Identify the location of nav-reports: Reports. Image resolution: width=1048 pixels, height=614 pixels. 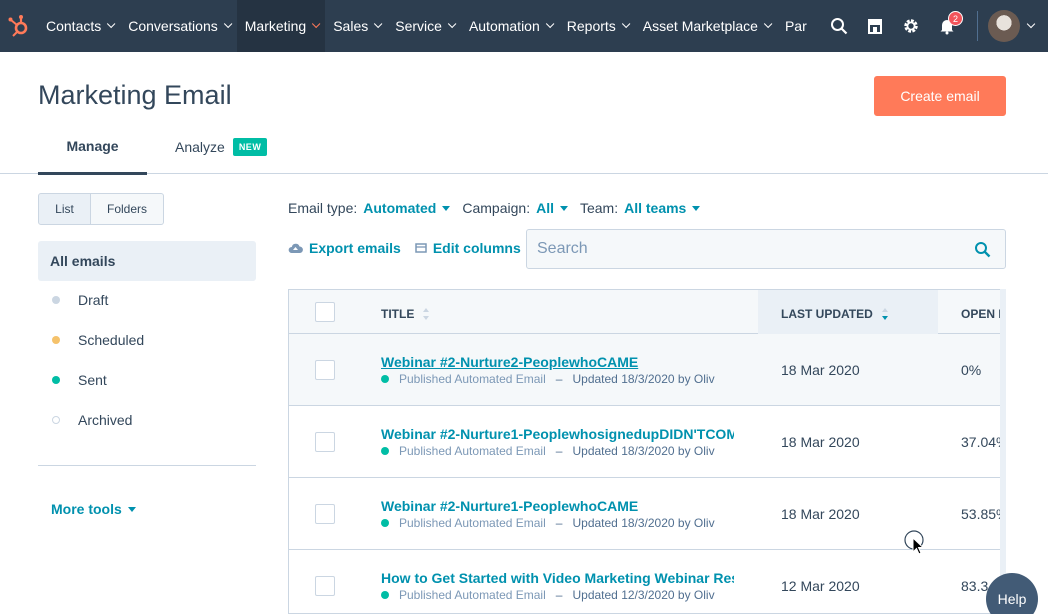
(597, 26).